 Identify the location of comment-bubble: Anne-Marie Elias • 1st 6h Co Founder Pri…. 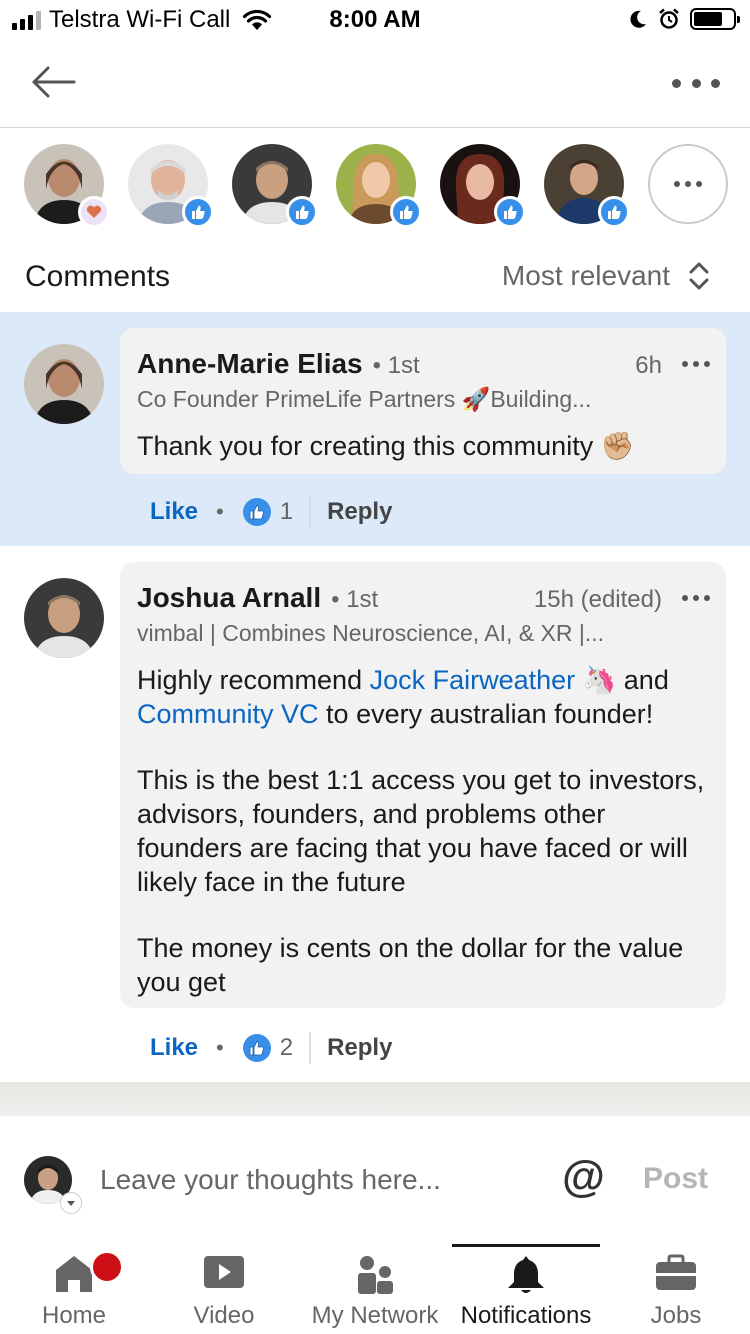
(423, 401).